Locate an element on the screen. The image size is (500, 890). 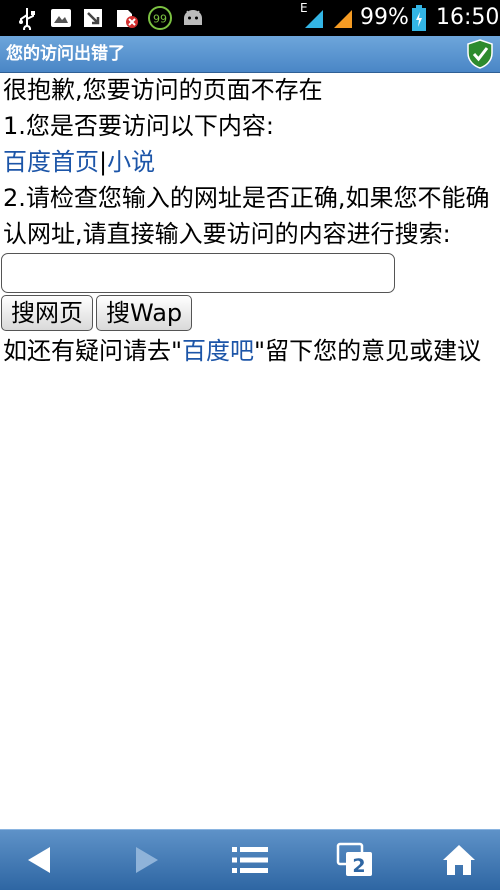
home-button is located at coordinates (459, 860).